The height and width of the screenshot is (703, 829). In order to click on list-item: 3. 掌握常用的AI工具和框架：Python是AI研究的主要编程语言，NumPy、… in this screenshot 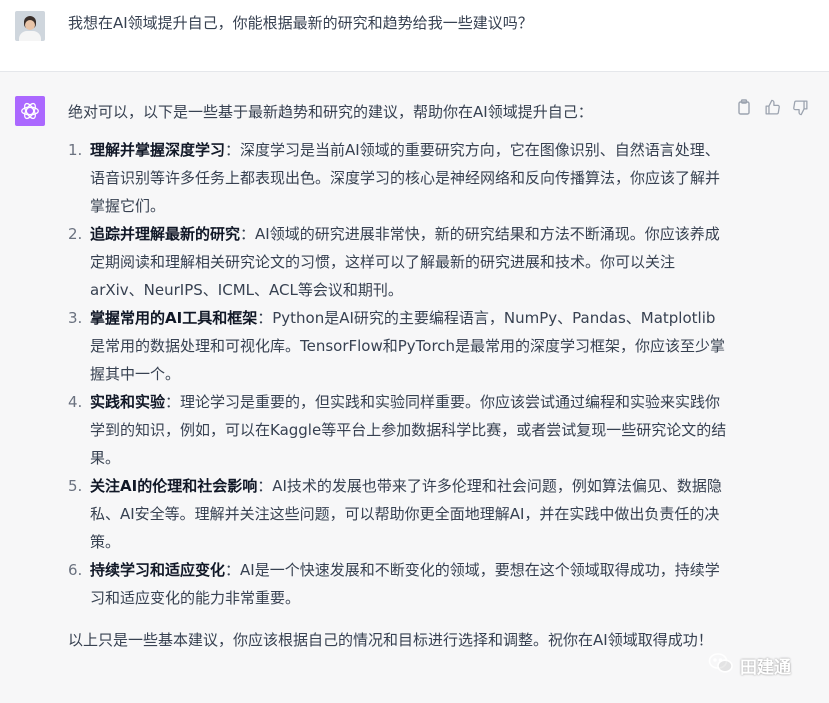, I will do `click(397, 346)`.